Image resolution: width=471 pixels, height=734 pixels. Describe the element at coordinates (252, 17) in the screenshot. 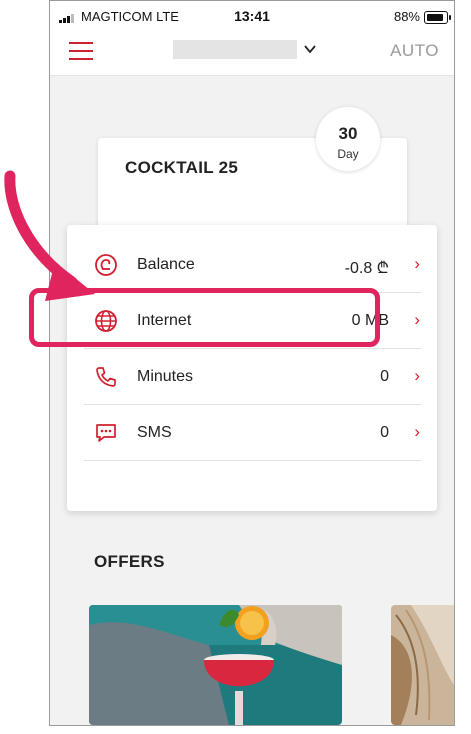

I see `status-bar: MAGTICOM LTE 13:41 88%` at that location.